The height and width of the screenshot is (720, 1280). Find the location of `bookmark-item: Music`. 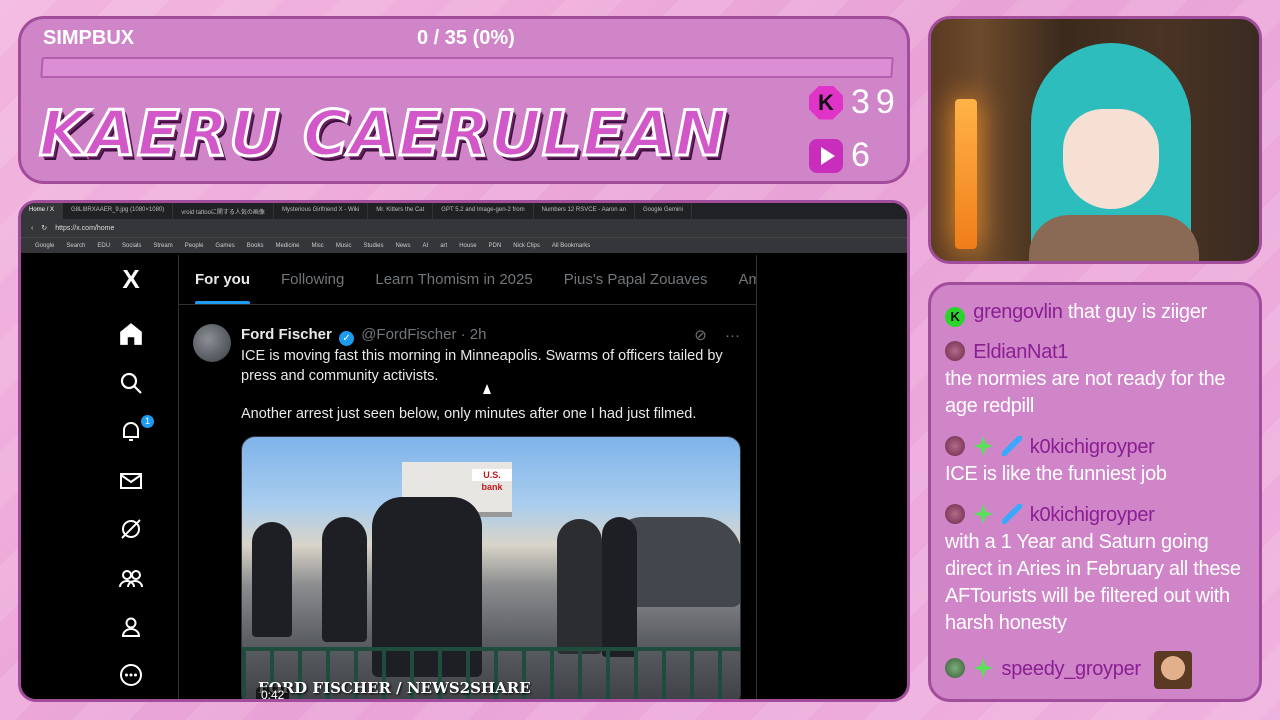

bookmark-item: Music is located at coordinates (344, 246).